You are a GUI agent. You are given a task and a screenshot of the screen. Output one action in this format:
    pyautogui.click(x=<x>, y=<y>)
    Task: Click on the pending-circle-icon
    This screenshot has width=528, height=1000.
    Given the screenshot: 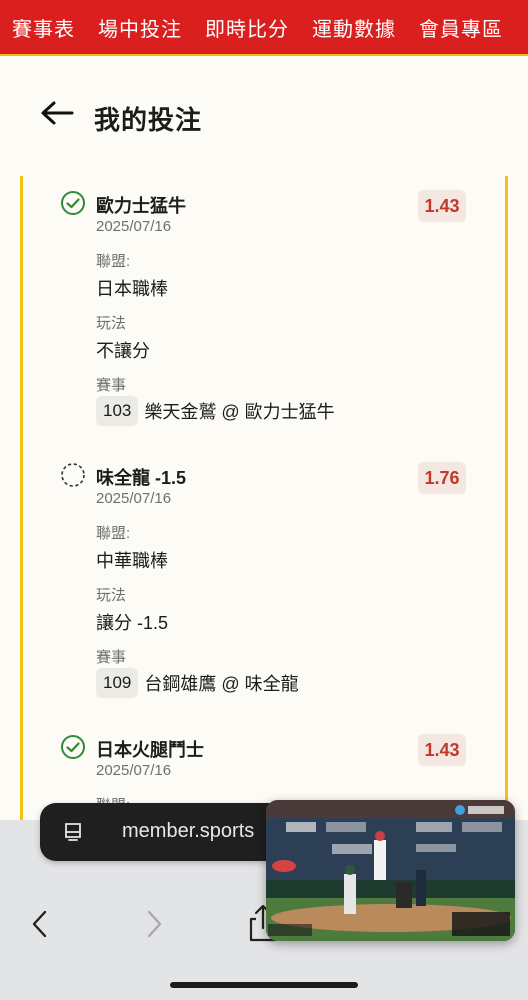 What is the action you would take?
    pyautogui.click(x=73, y=475)
    